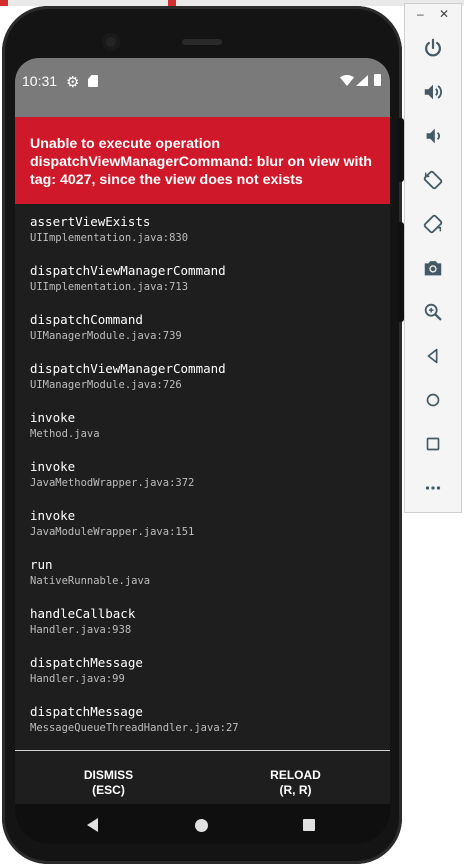 The width and height of the screenshot is (464, 866). I want to click on frame-file: UIImplementation.java:713, so click(109, 287).